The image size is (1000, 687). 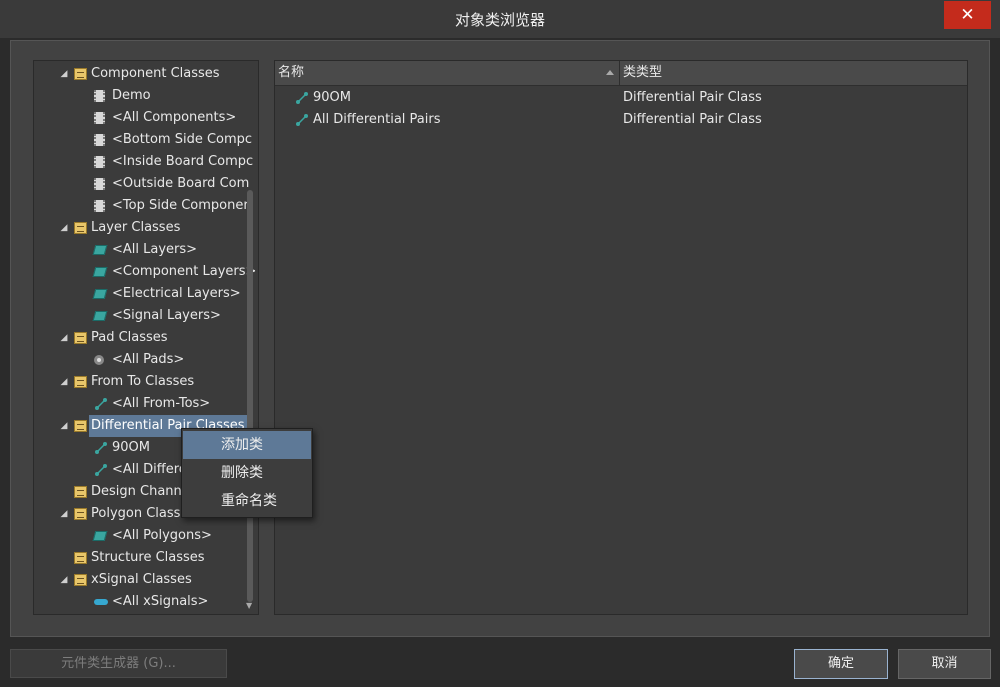 What do you see at coordinates (144, 250) in the screenshot?
I see `tree-item: <All Layers>` at bounding box center [144, 250].